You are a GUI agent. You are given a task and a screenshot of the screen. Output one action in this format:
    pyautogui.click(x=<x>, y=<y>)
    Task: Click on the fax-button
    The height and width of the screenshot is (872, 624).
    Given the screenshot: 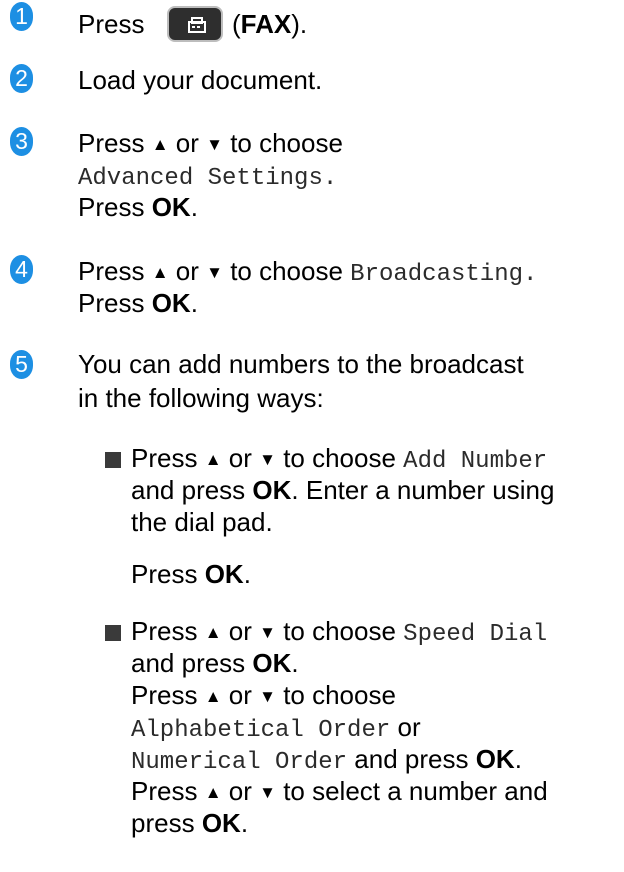 What is the action you would take?
    pyautogui.click(x=195, y=24)
    